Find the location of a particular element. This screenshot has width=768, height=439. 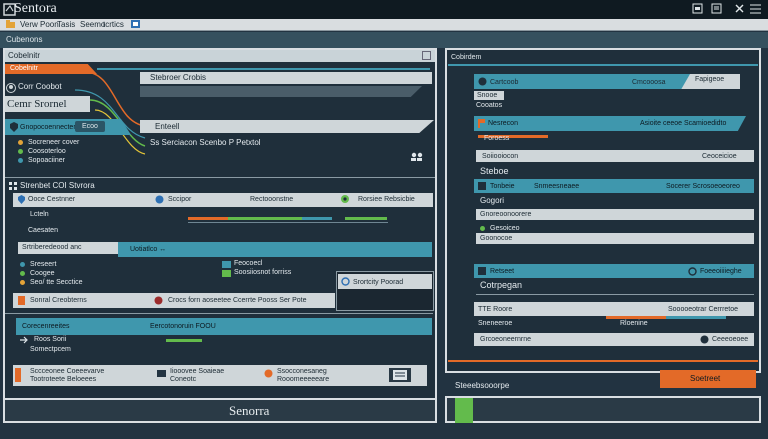

panel-close-button is located at coordinates (426, 55).